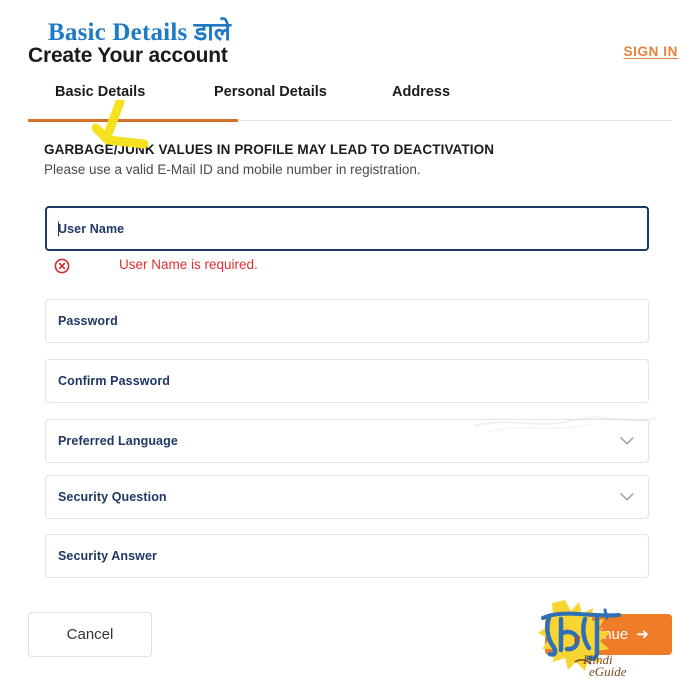 This screenshot has width=700, height=686. What do you see at coordinates (598, 634) in the screenshot?
I see `continue-button-label: Continue` at bounding box center [598, 634].